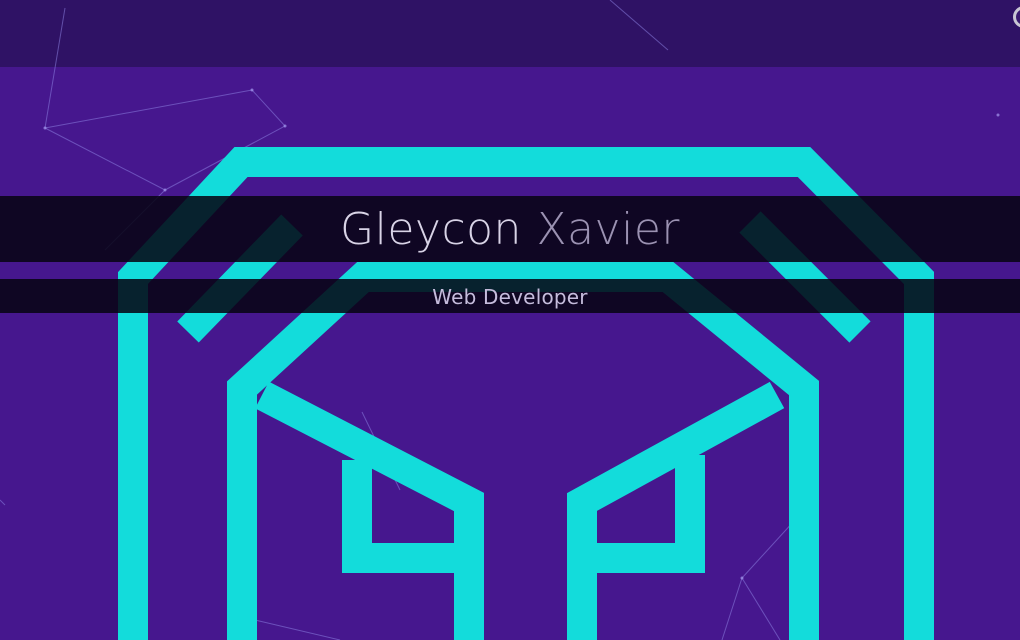  I want to click on hero-name: Gleycon Xavier, so click(510, 230).